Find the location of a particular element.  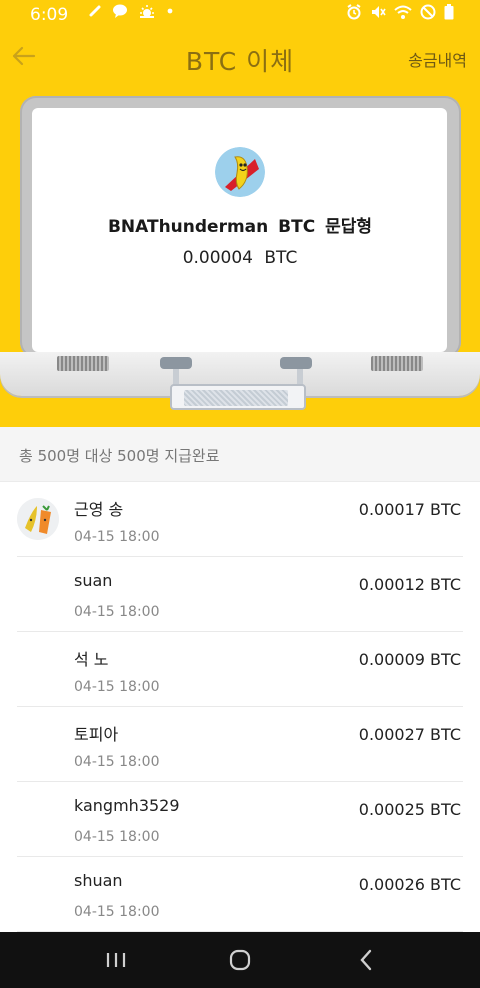

sender-avatar is located at coordinates (240, 172).